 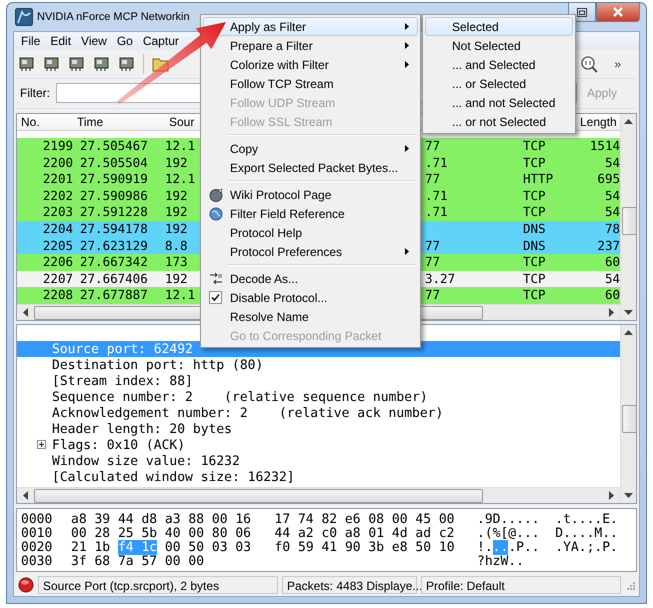 I want to click on offset-text: 0010, so click(x=37, y=534).